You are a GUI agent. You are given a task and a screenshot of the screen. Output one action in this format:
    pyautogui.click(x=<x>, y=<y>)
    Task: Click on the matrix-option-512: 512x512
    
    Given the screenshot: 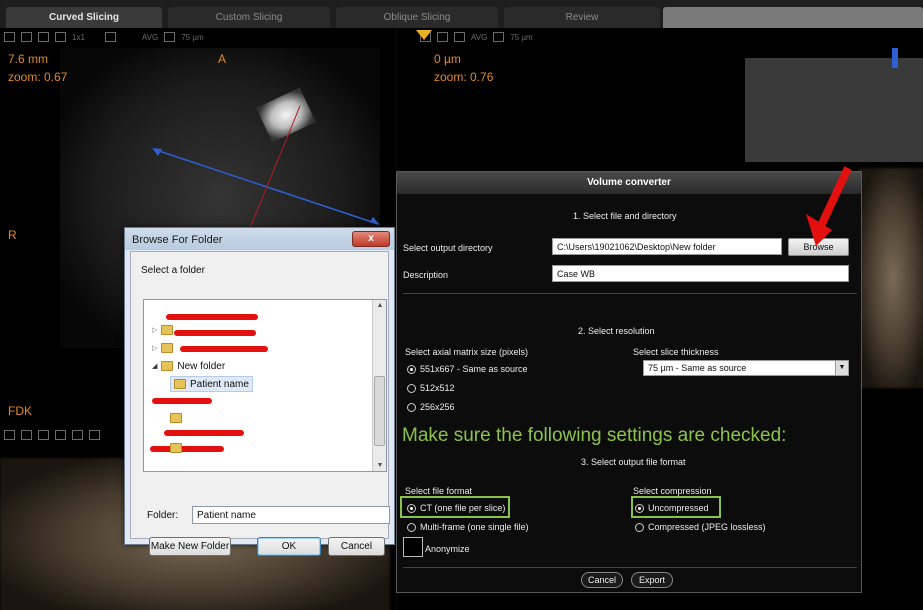 What is the action you would take?
    pyautogui.click(x=431, y=388)
    